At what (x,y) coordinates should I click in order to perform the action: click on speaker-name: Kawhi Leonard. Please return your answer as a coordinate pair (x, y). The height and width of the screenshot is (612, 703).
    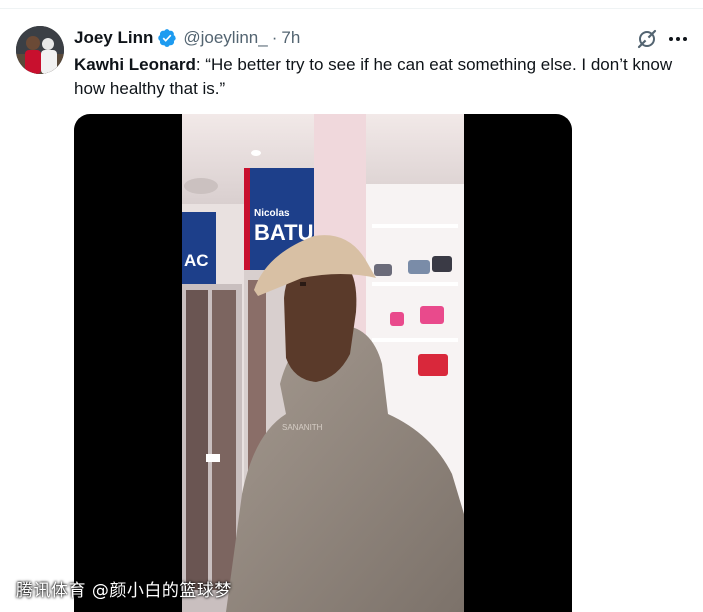
    Looking at the image, I should click on (135, 64).